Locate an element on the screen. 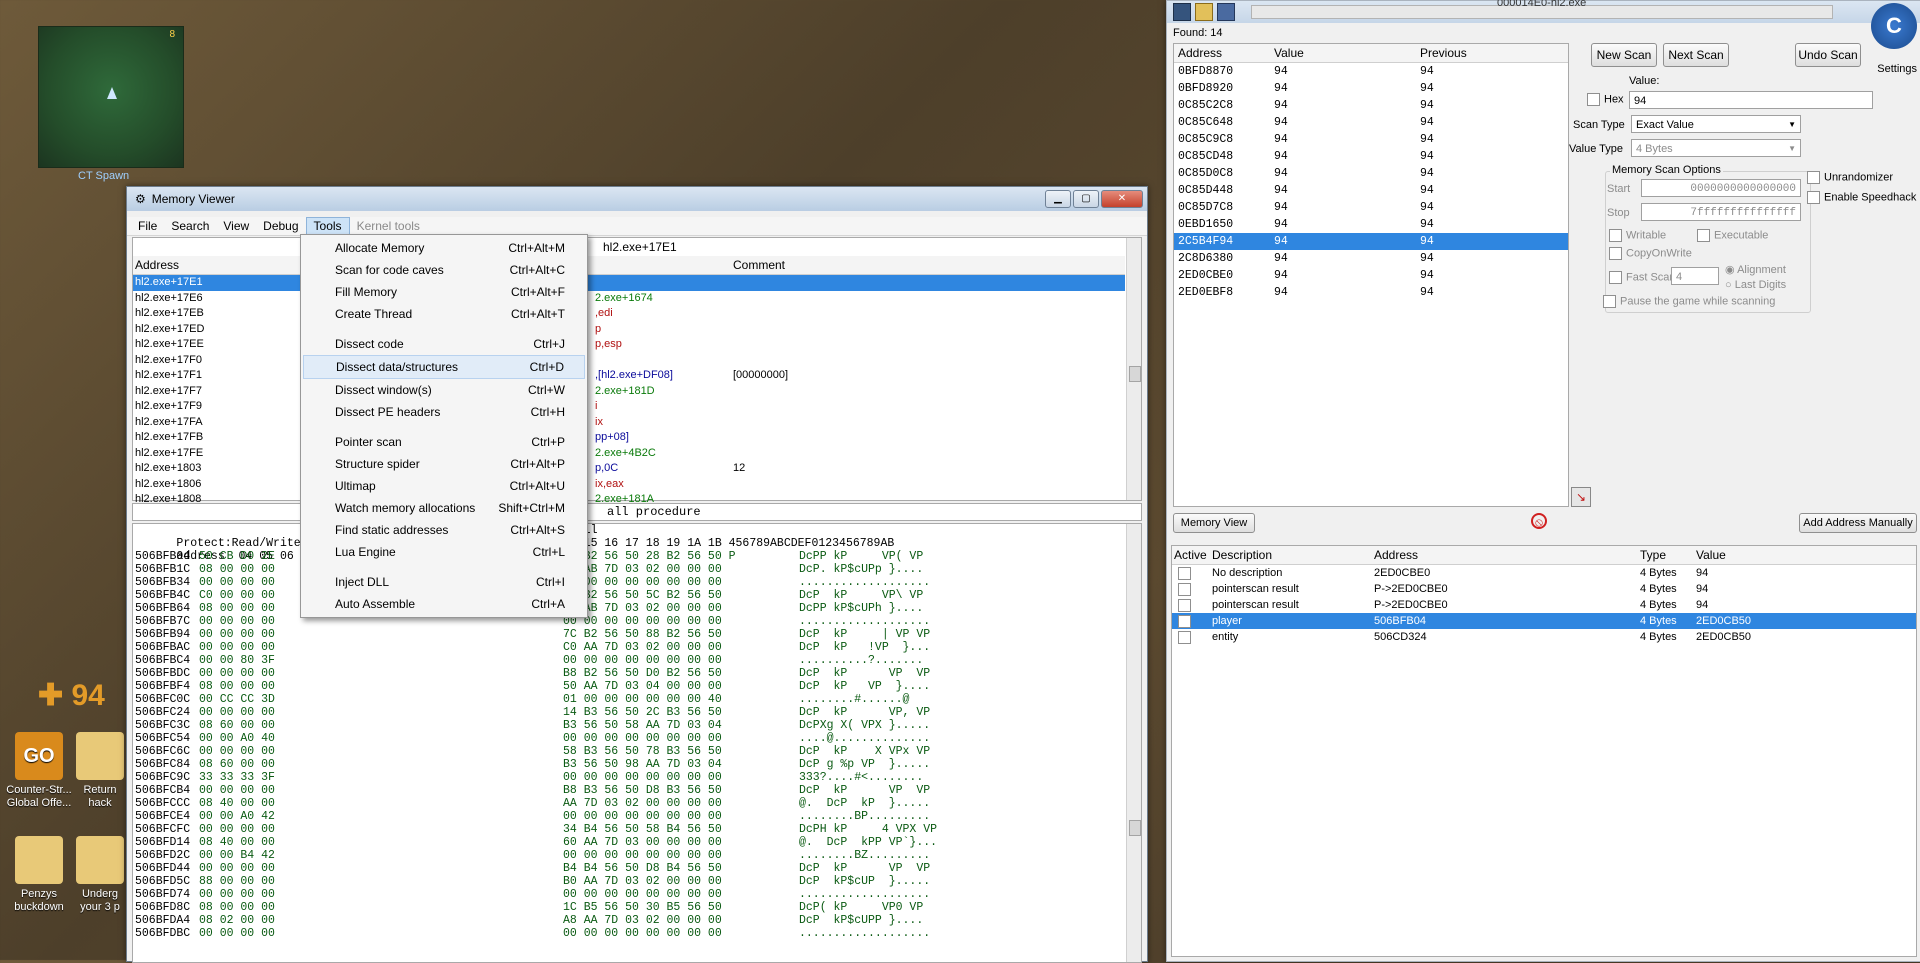 The width and height of the screenshot is (1920, 963). result-row: 0C85C648 94 94 is located at coordinates (1371, 122).